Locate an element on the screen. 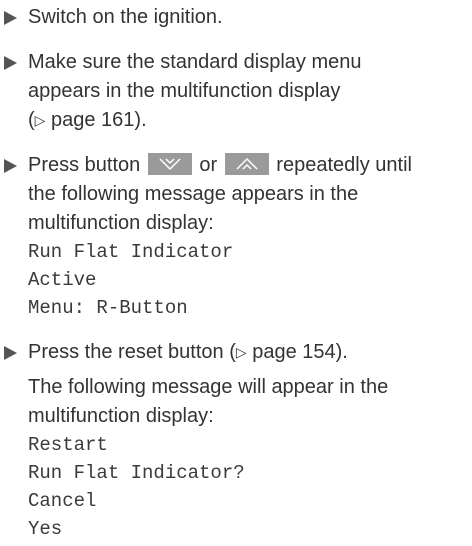 Image resolution: width=472 pixels, height=546 pixels. step-text-line: the following message appears in the is located at coordinates (193, 194).